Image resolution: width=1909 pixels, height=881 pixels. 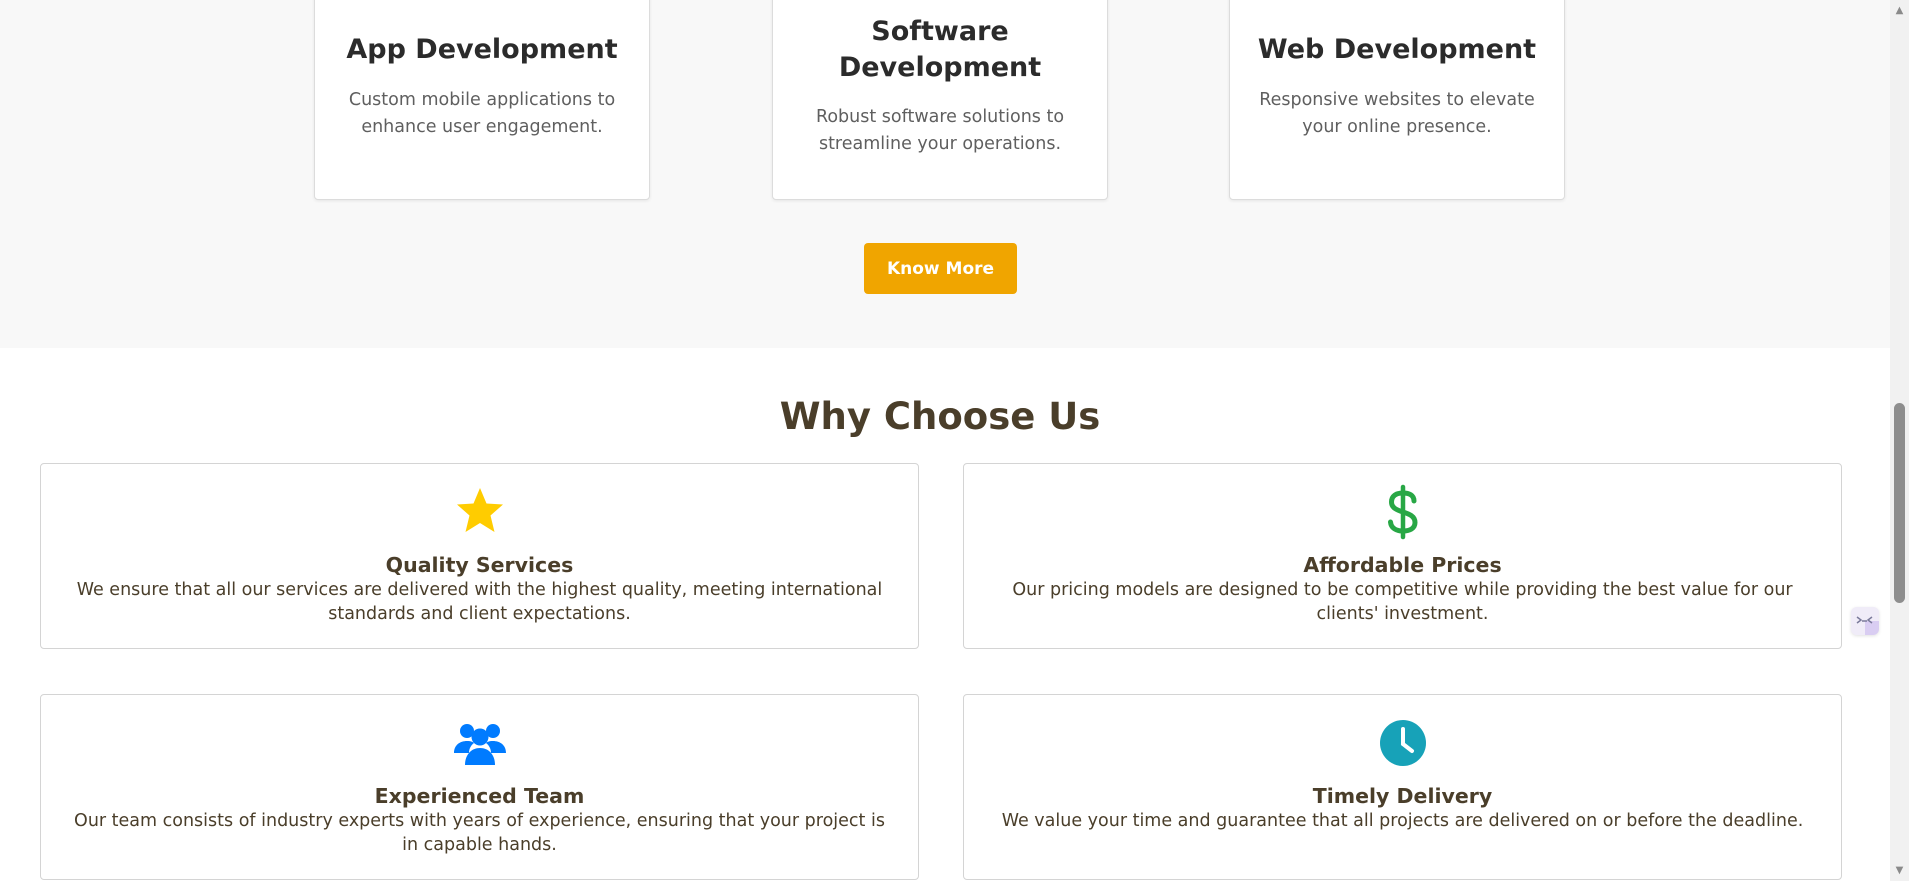 What do you see at coordinates (940, 416) in the screenshot?
I see `why-choose-us-title: Why Choose Us` at bounding box center [940, 416].